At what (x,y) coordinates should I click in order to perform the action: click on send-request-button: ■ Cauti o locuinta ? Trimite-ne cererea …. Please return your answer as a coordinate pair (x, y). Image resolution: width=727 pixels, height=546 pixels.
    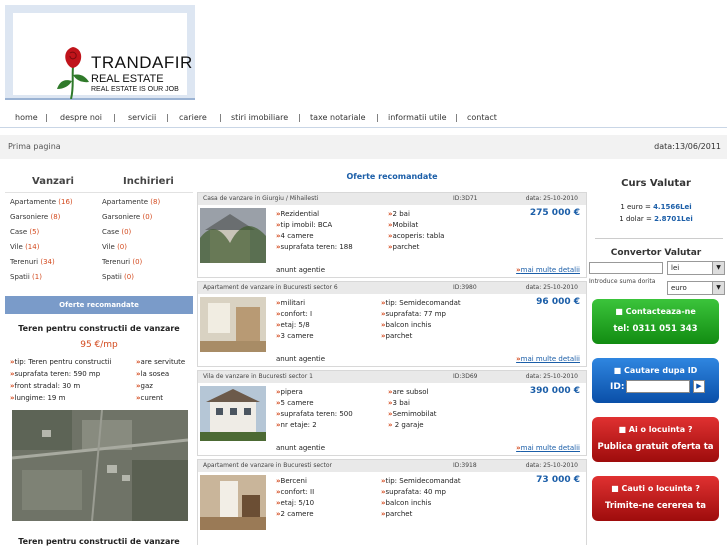
    Looking at the image, I should click on (655, 498).